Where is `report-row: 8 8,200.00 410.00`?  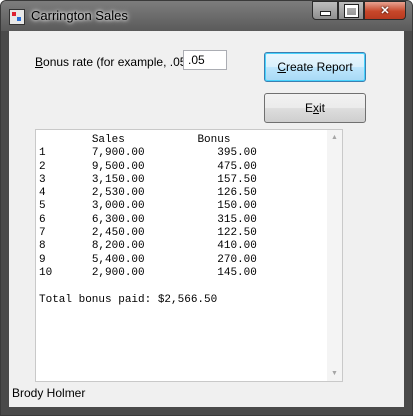
report-row: 8 8,200.00 410.00 is located at coordinates (148, 246).